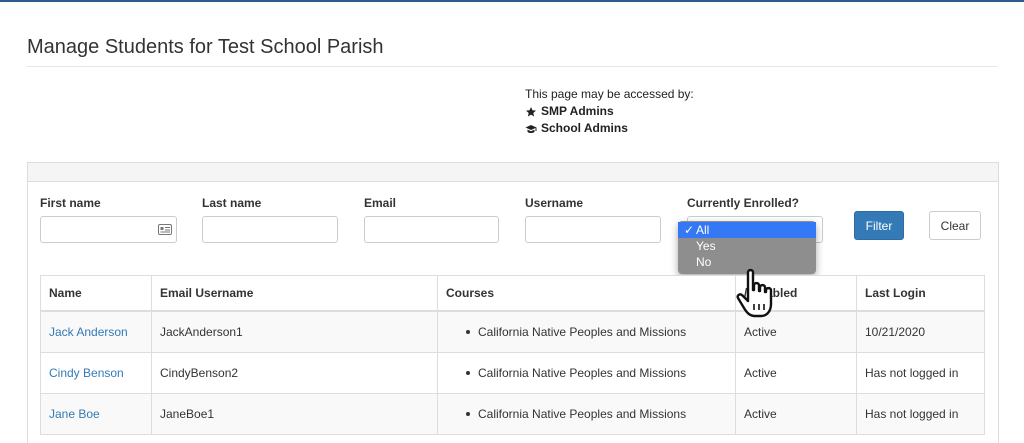  Describe the element at coordinates (689, 230) in the screenshot. I see `checkmark-icon: ✓` at that location.